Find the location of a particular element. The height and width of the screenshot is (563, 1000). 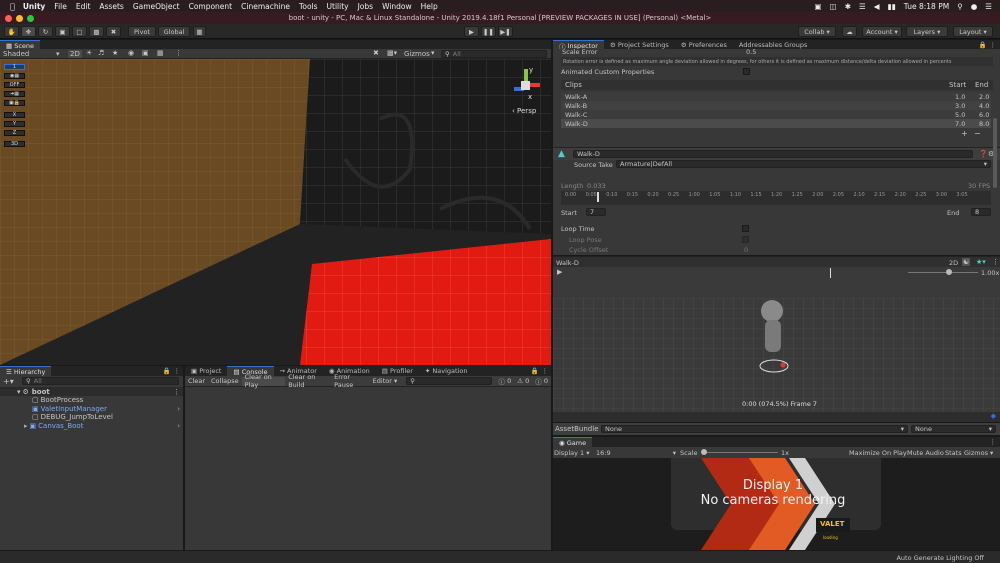

scene-off-button: OFF is located at coordinates (14, 85).